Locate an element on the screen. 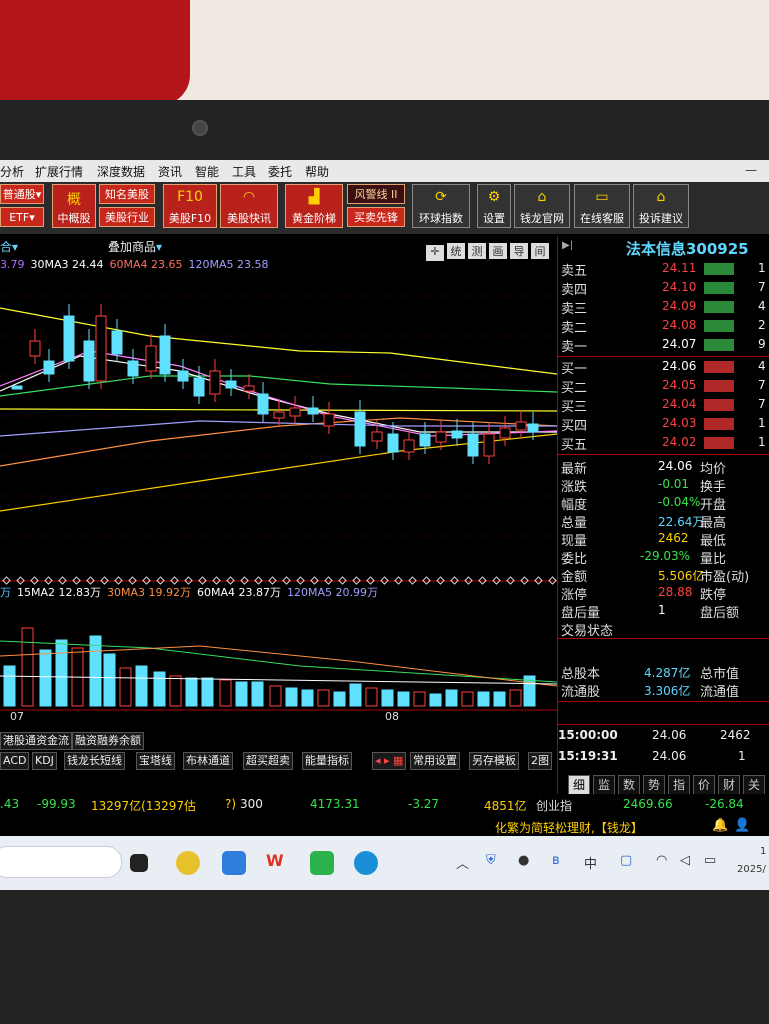 The width and height of the screenshot is (769, 1024). tab-common-settings: 常用设置 is located at coordinates (435, 761).